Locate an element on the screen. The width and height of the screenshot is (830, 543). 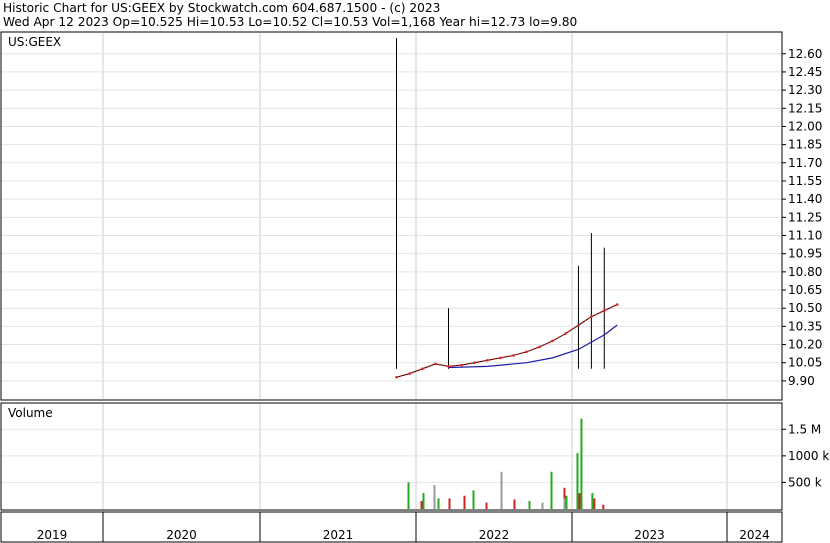
price-tick-label: 11.70 is located at coordinates (805, 163).